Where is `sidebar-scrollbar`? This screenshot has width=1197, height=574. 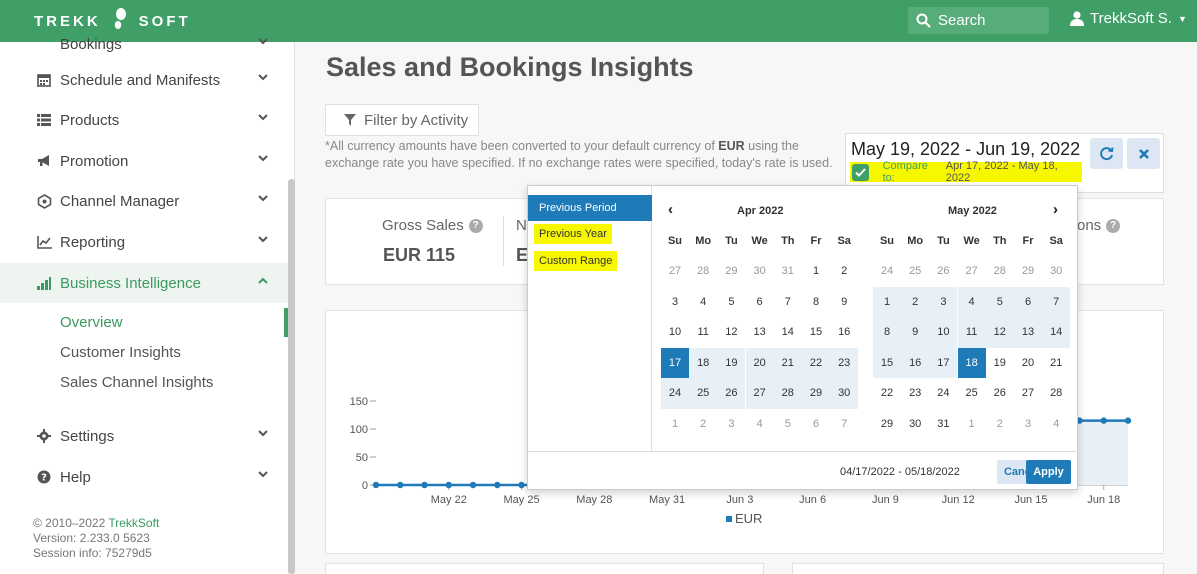
sidebar-scrollbar is located at coordinates (291, 376).